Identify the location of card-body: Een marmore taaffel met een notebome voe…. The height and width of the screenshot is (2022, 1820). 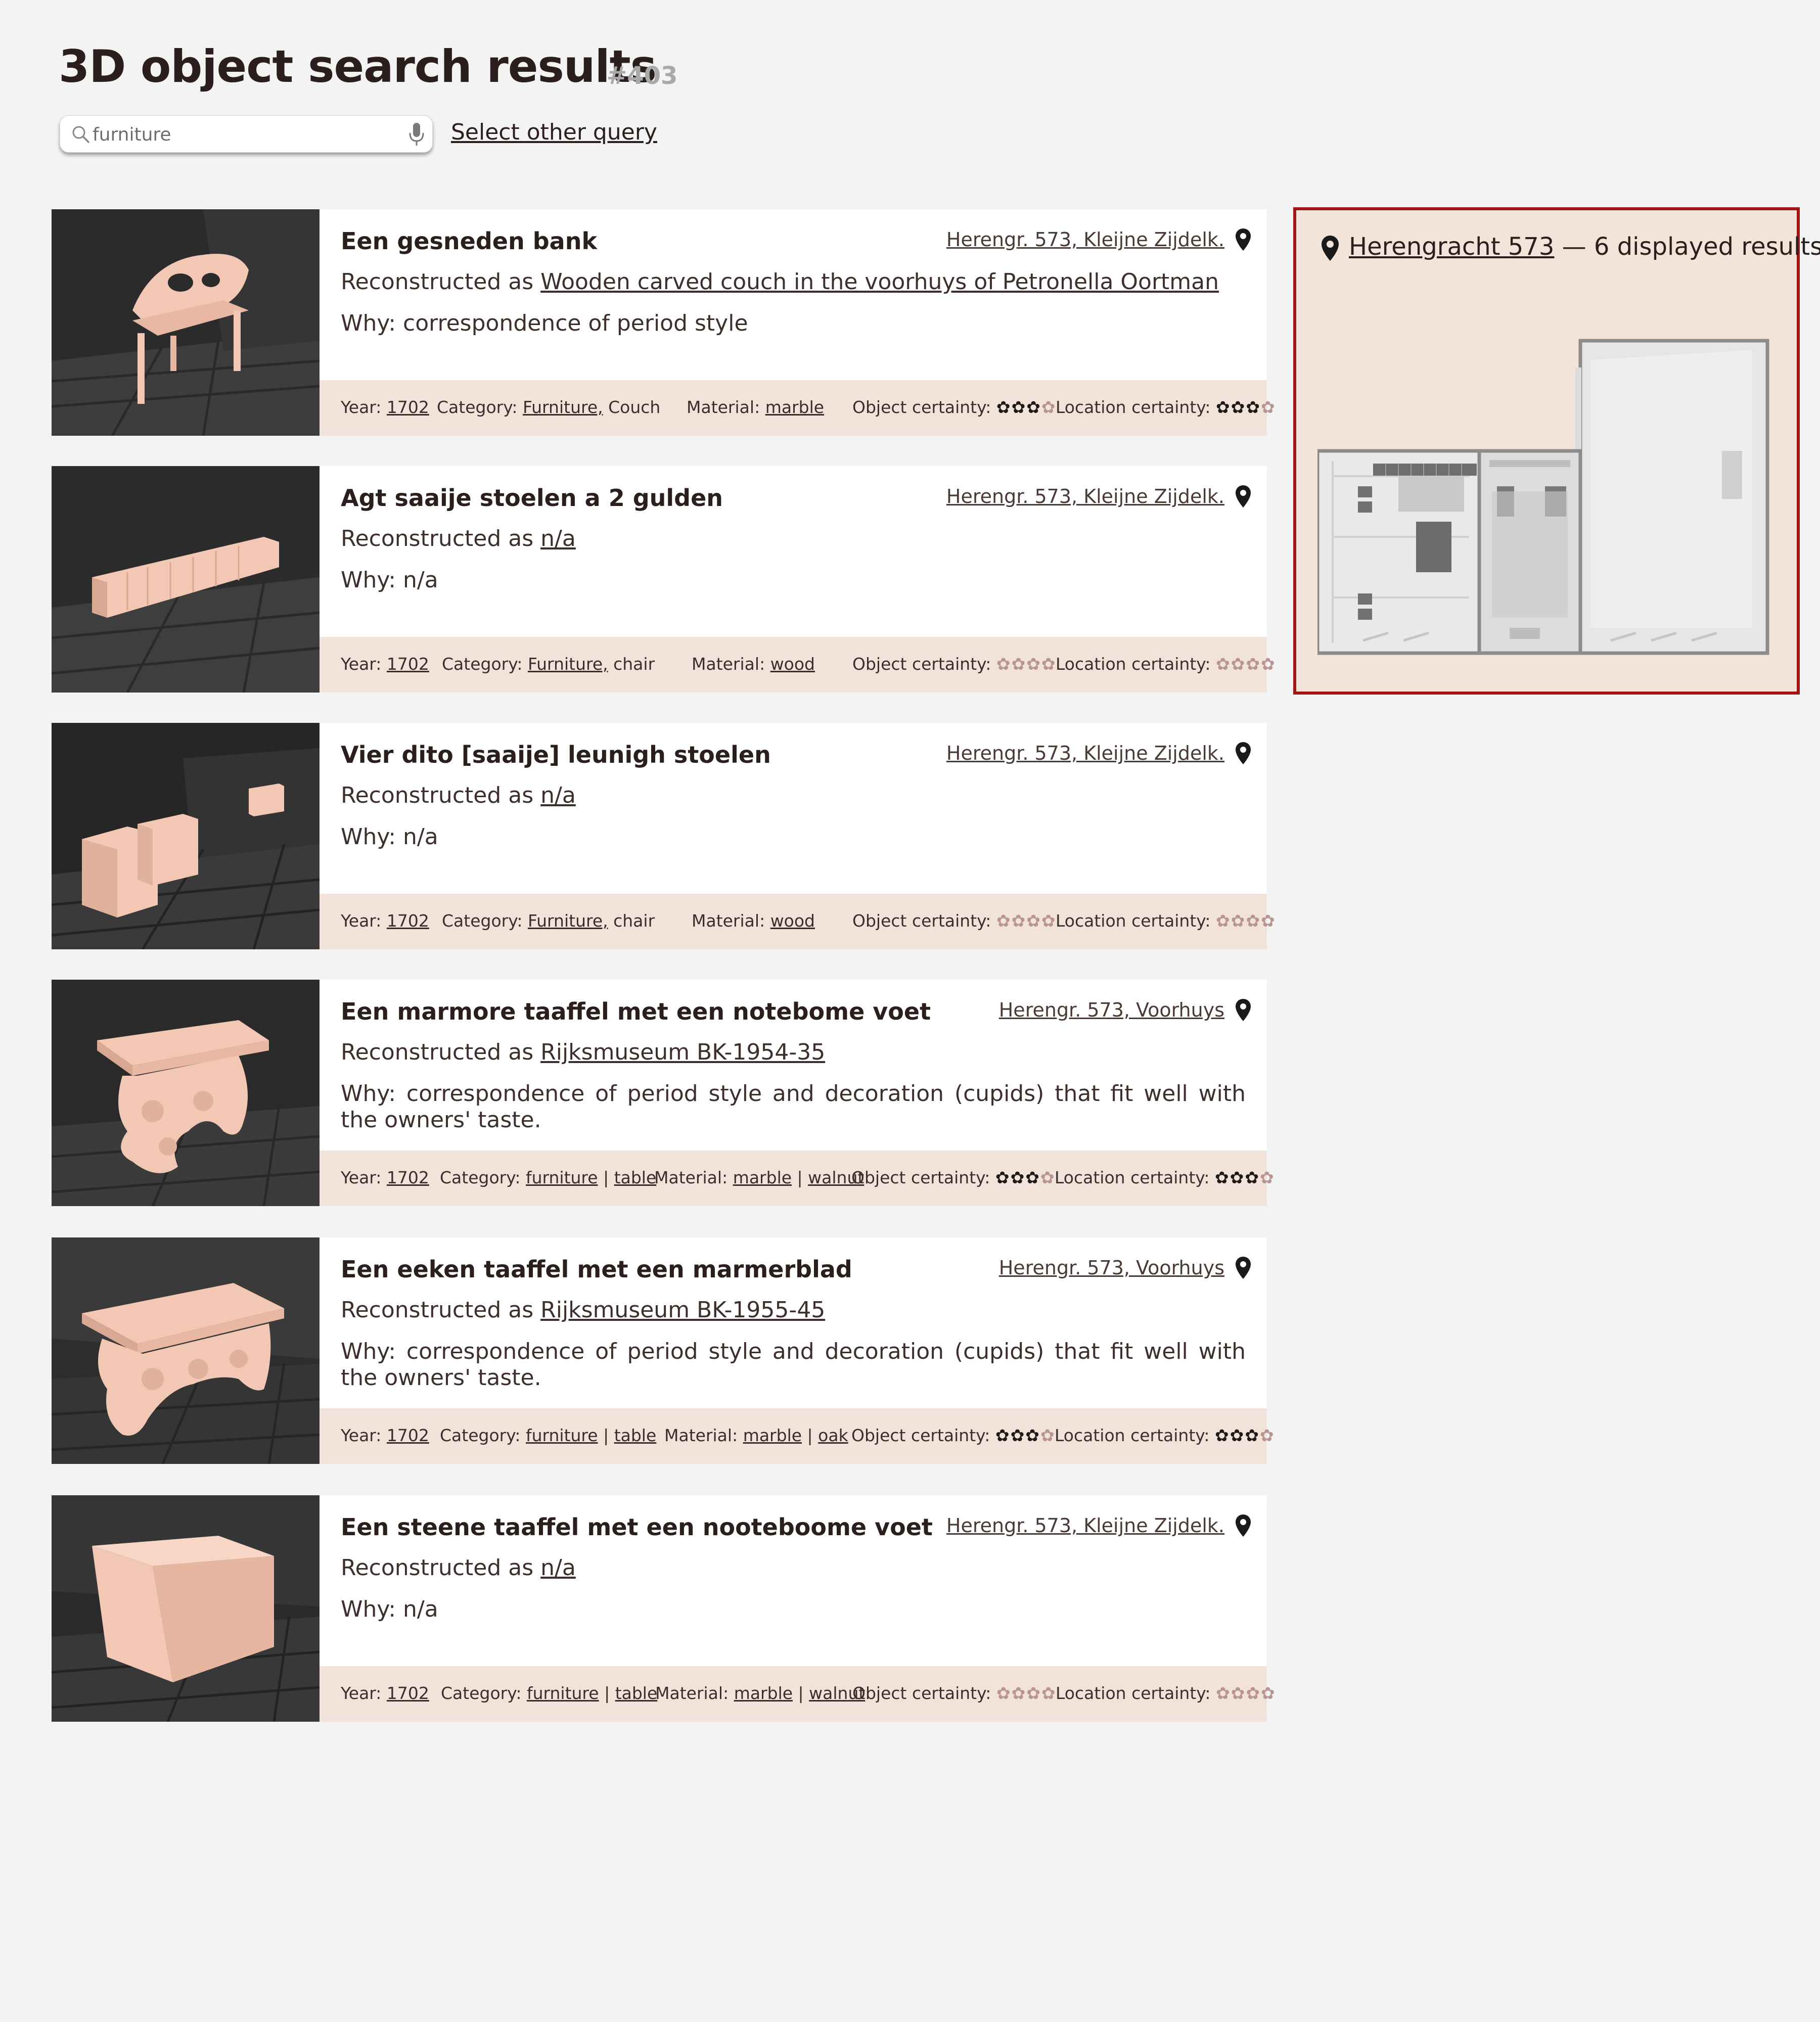
(797, 1093).